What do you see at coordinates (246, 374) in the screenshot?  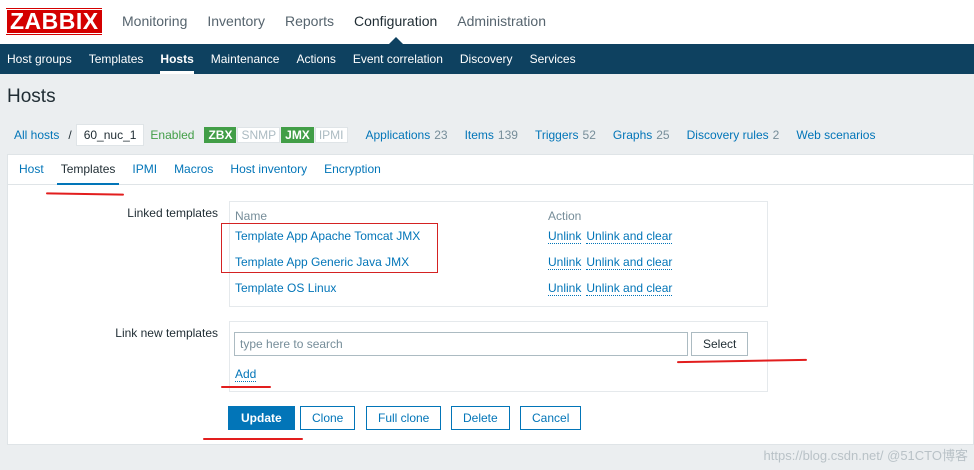 I see `add-template-link: Add` at bounding box center [246, 374].